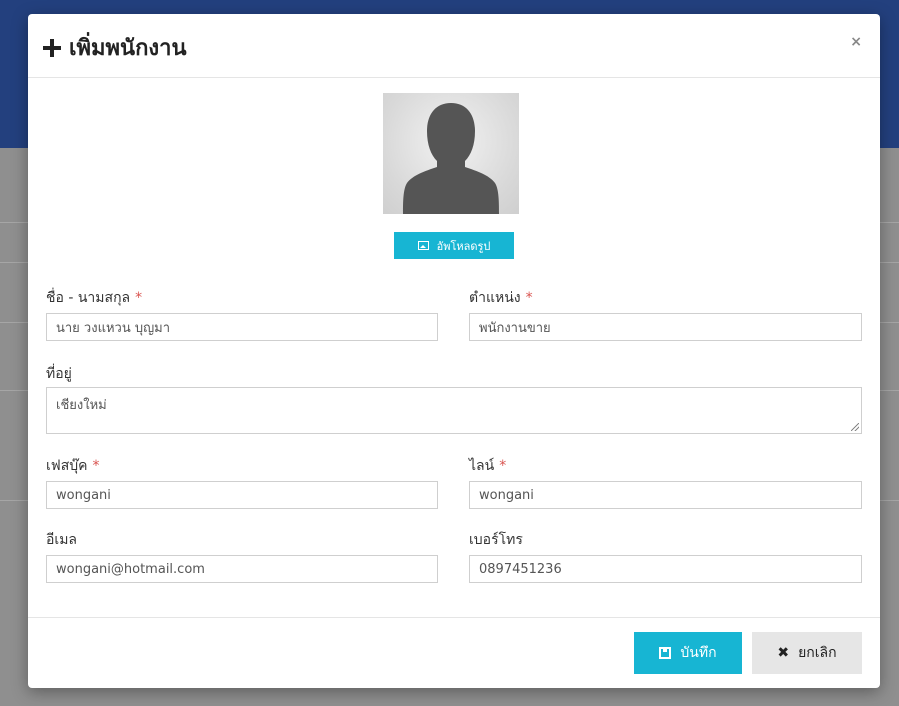 Image resolution: width=899 pixels, height=706 pixels. Describe the element at coordinates (665, 495) in the screenshot. I see `line-input` at that location.